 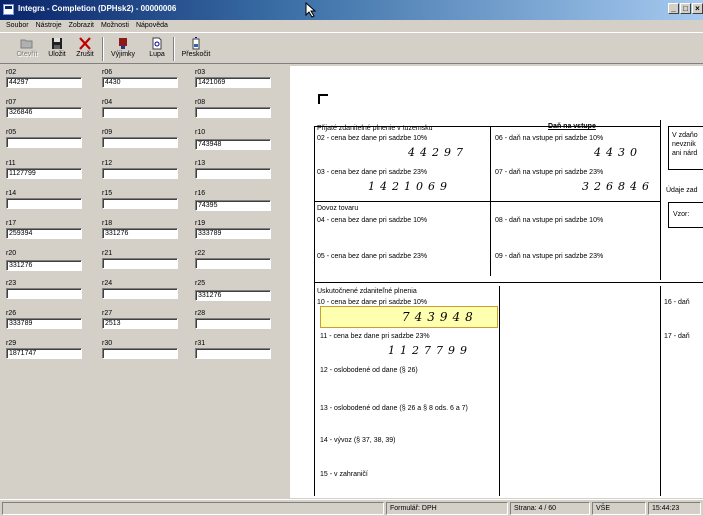 I want to click on r03-label: 03 - cena bez dane pri sadzbe 23%, so click(x=372, y=172).